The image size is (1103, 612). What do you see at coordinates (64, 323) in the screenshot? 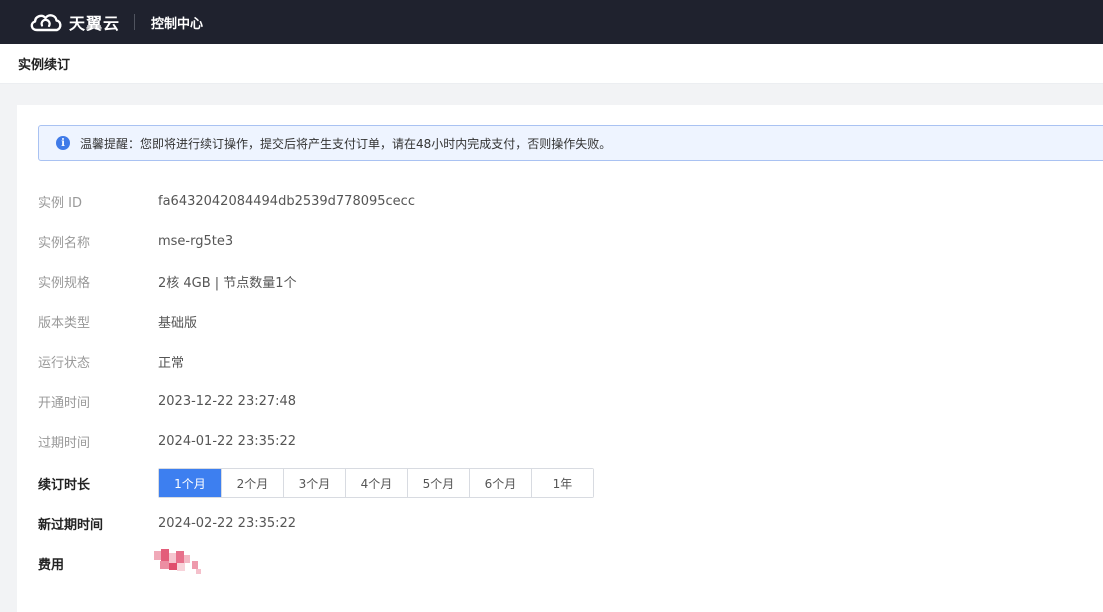
I see `label-edition: 版本类型` at bounding box center [64, 323].